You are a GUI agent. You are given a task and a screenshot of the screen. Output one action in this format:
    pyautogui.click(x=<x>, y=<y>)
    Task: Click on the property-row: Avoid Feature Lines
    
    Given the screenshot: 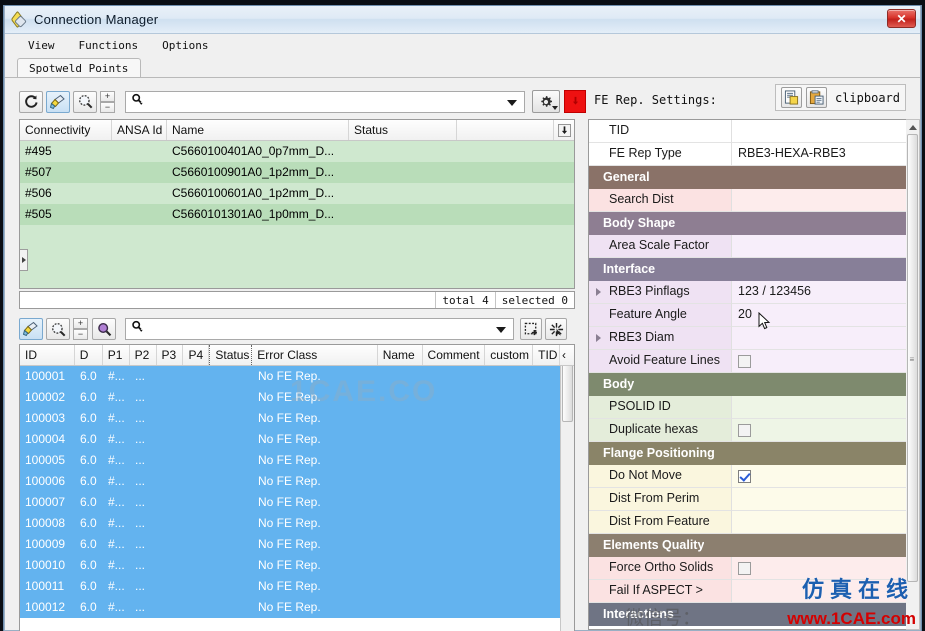 What is the action you would take?
    pyautogui.click(x=747, y=361)
    